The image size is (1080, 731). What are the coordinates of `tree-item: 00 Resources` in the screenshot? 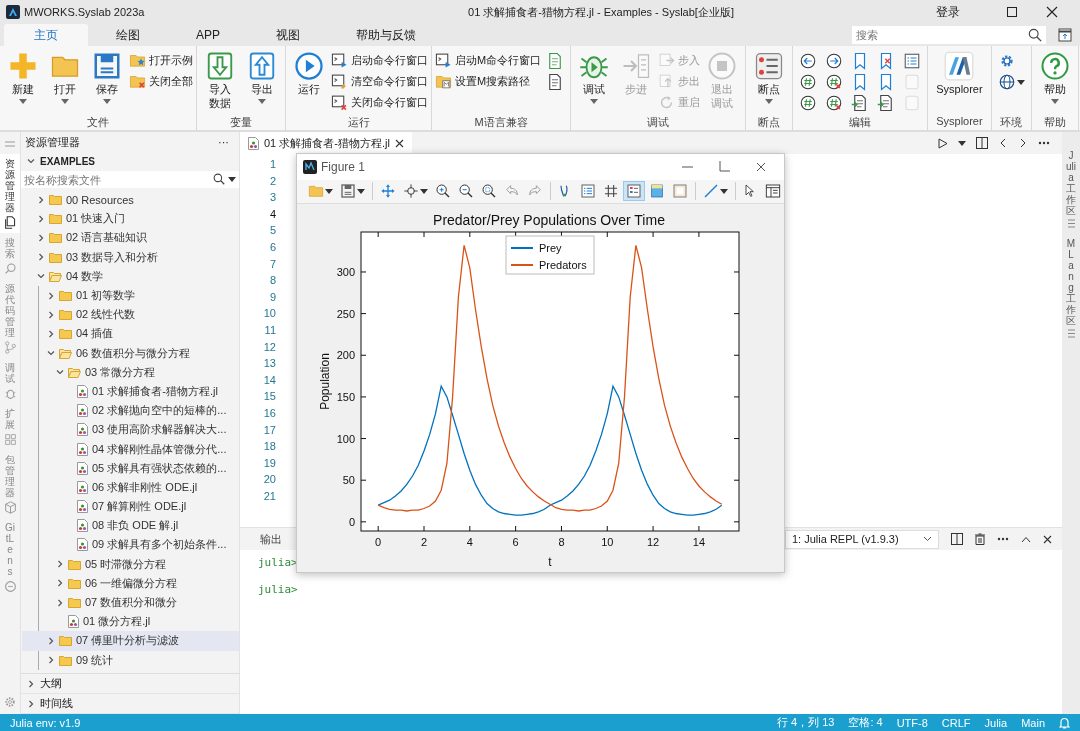 It's located at (130, 200).